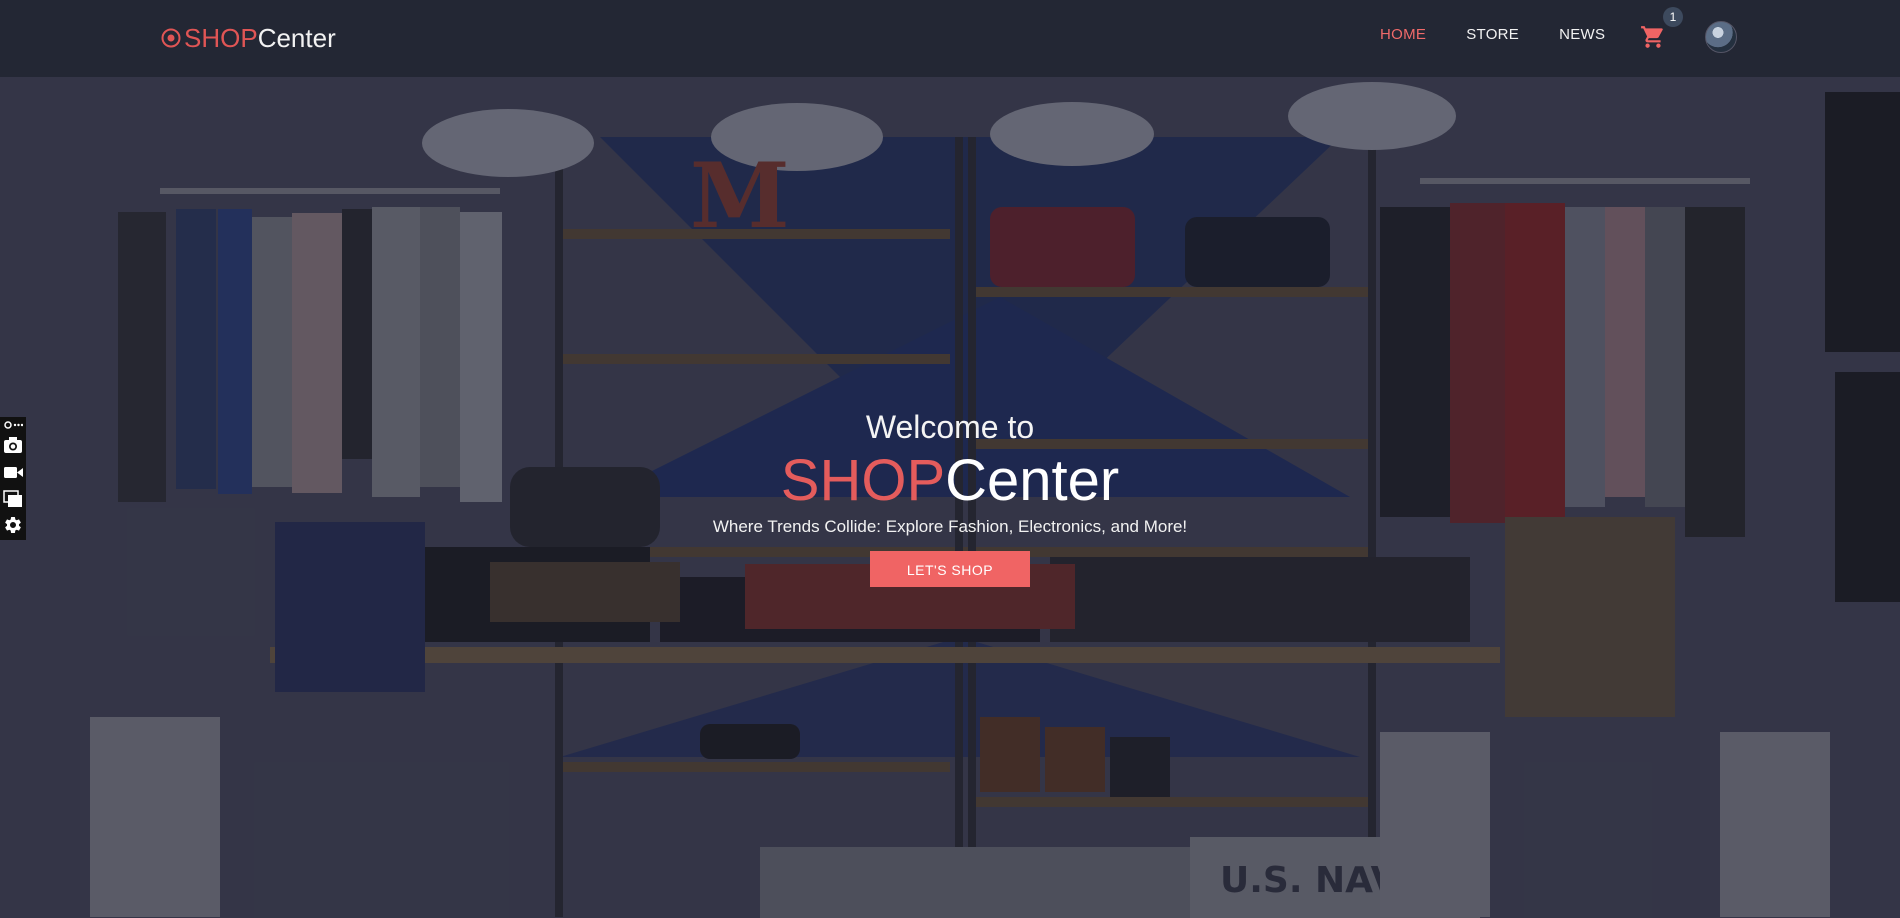 The image size is (1900, 918). Describe the element at coordinates (221, 37) in the screenshot. I see `brand-part1: SHOP` at that location.